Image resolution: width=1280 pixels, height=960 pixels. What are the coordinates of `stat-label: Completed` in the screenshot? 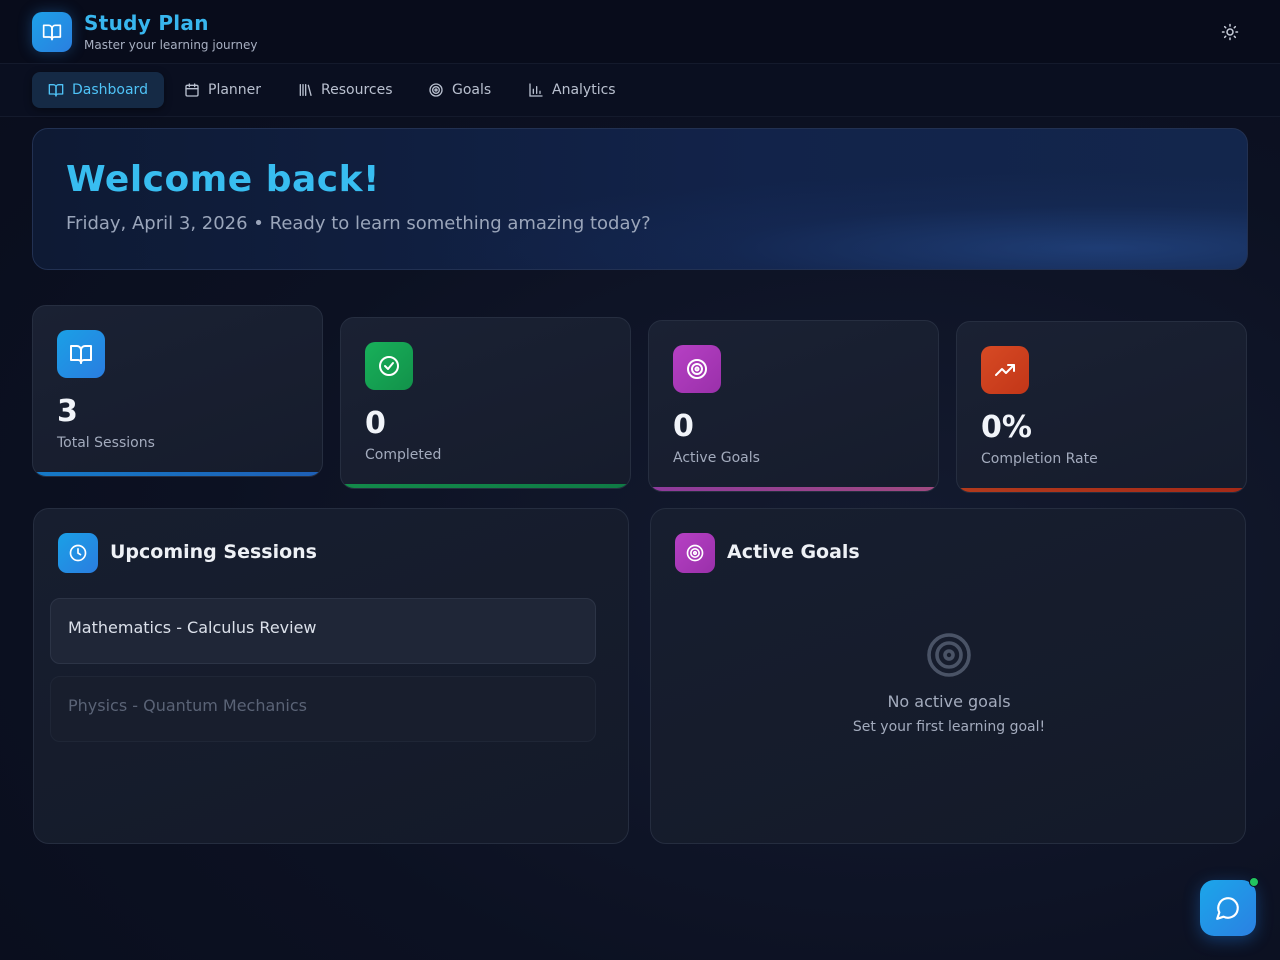 It's located at (403, 455).